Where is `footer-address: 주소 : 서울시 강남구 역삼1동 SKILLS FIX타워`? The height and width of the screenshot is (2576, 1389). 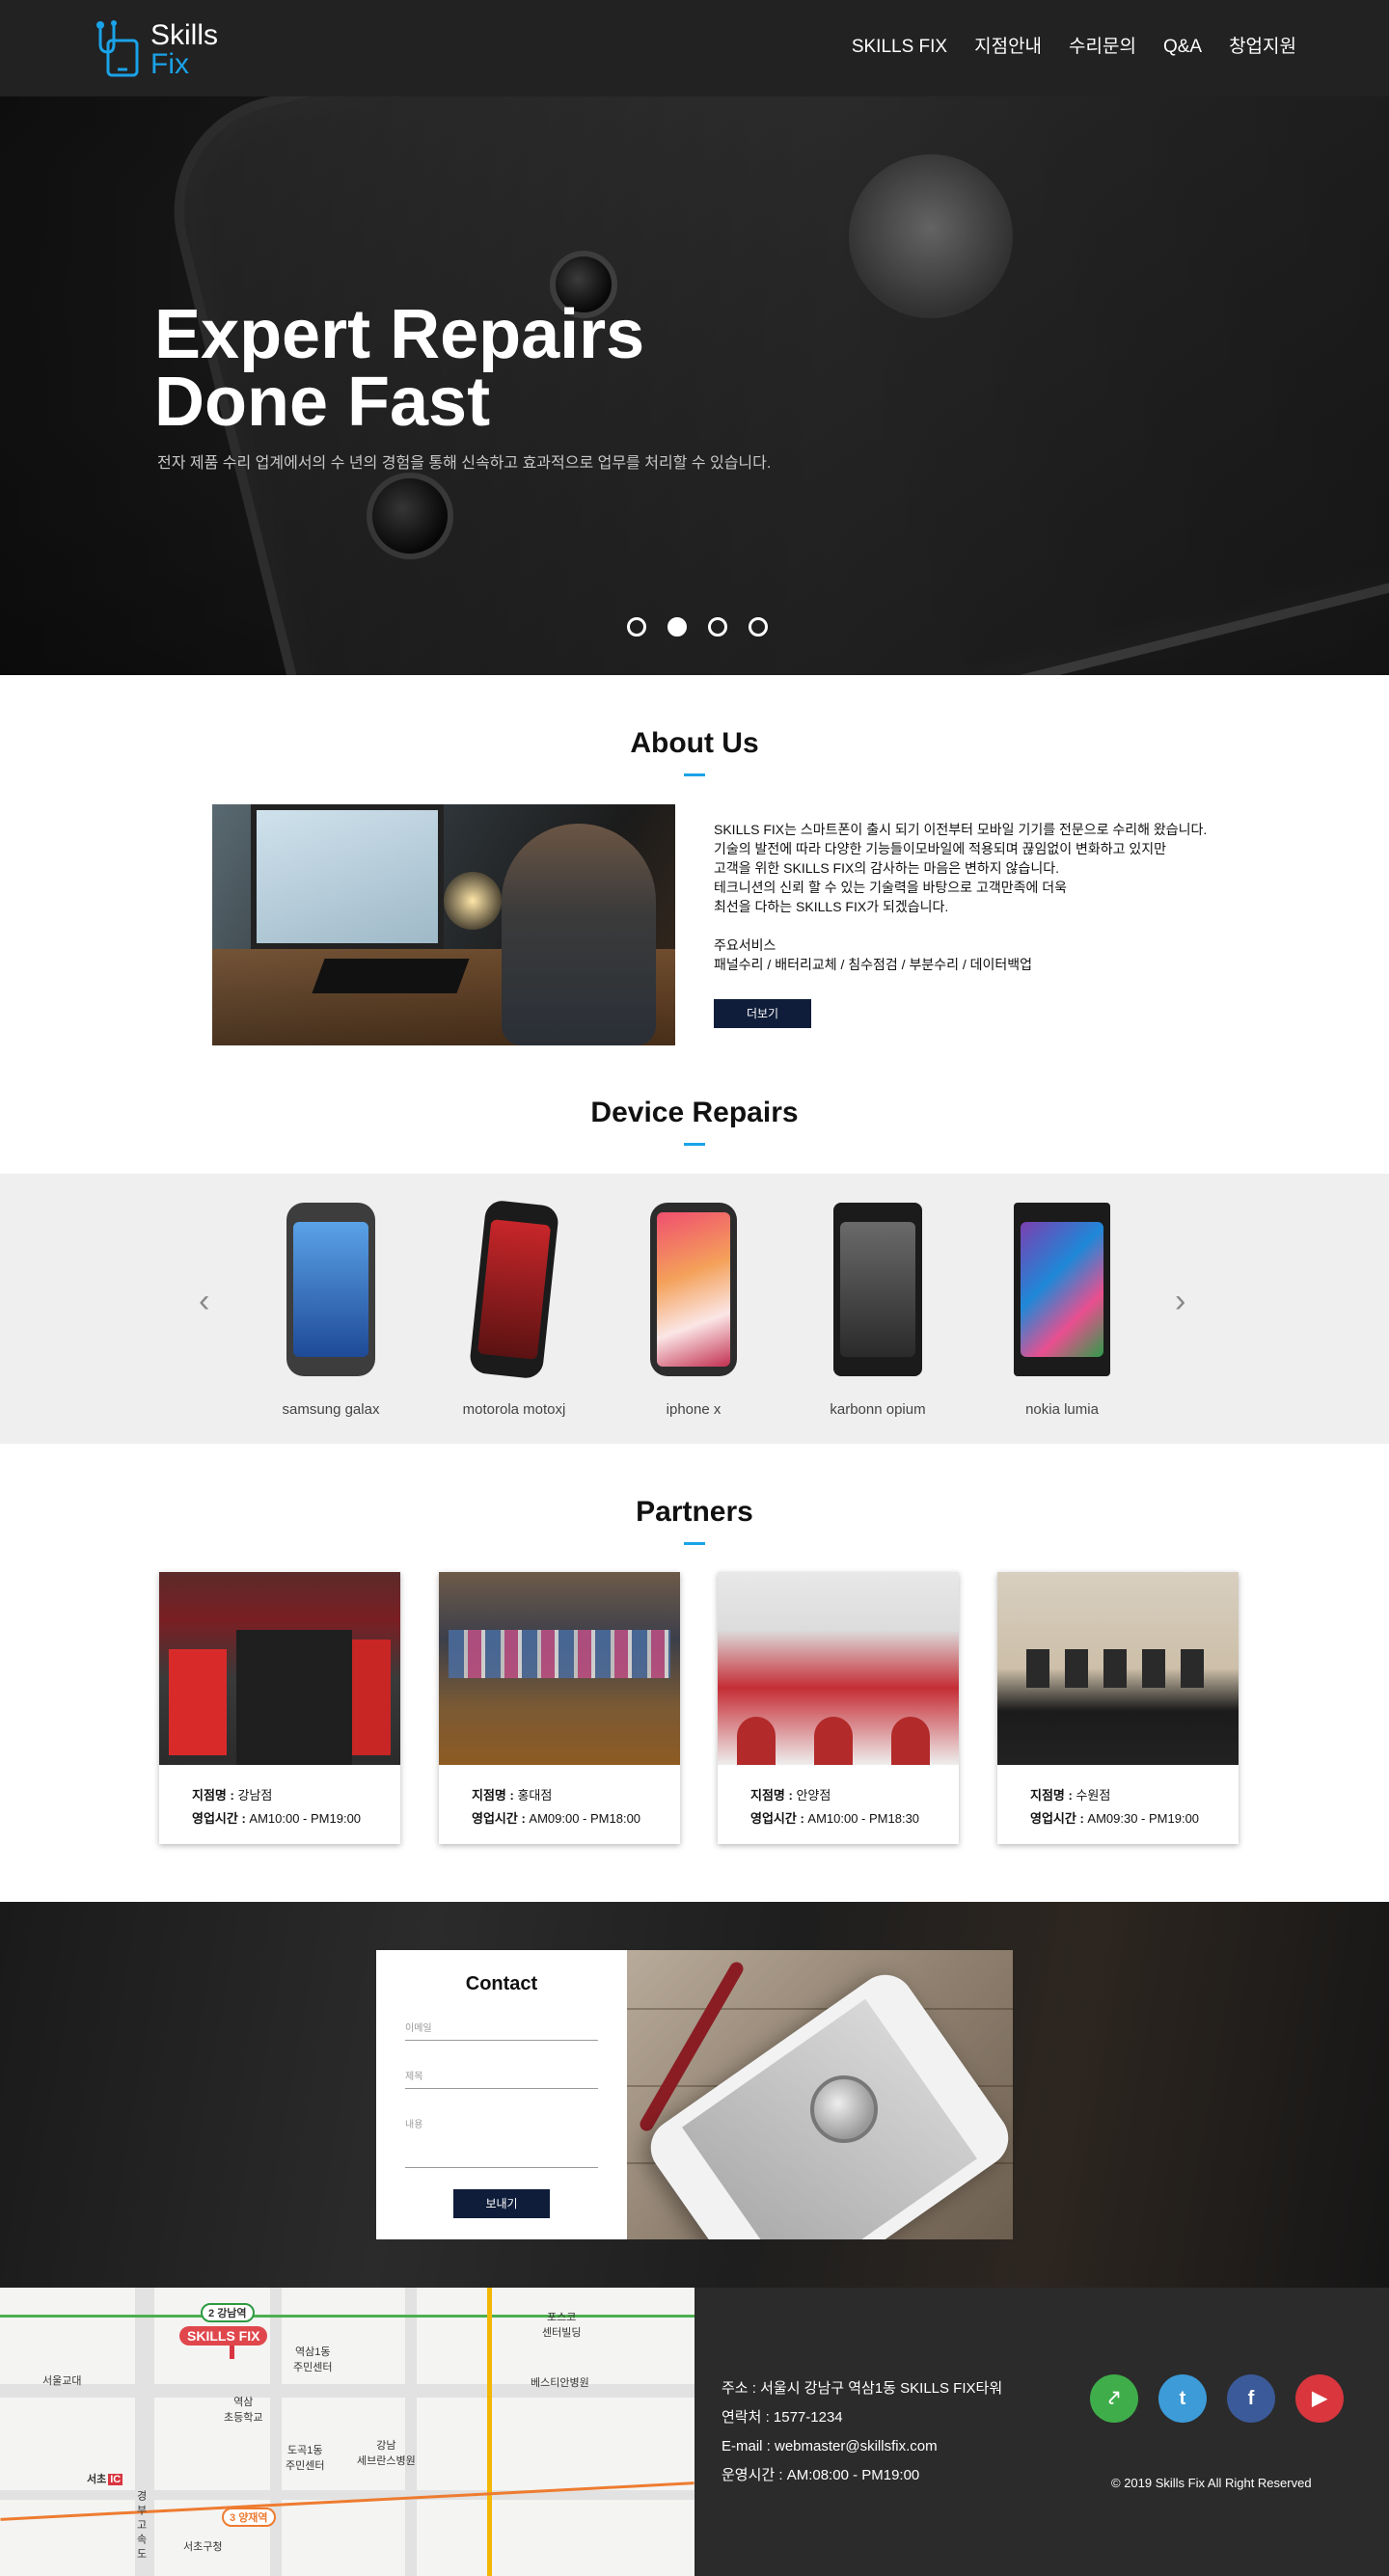 footer-address: 주소 : 서울시 강남구 역삼1동 SKILLS FIX타워 is located at coordinates (863, 2388).